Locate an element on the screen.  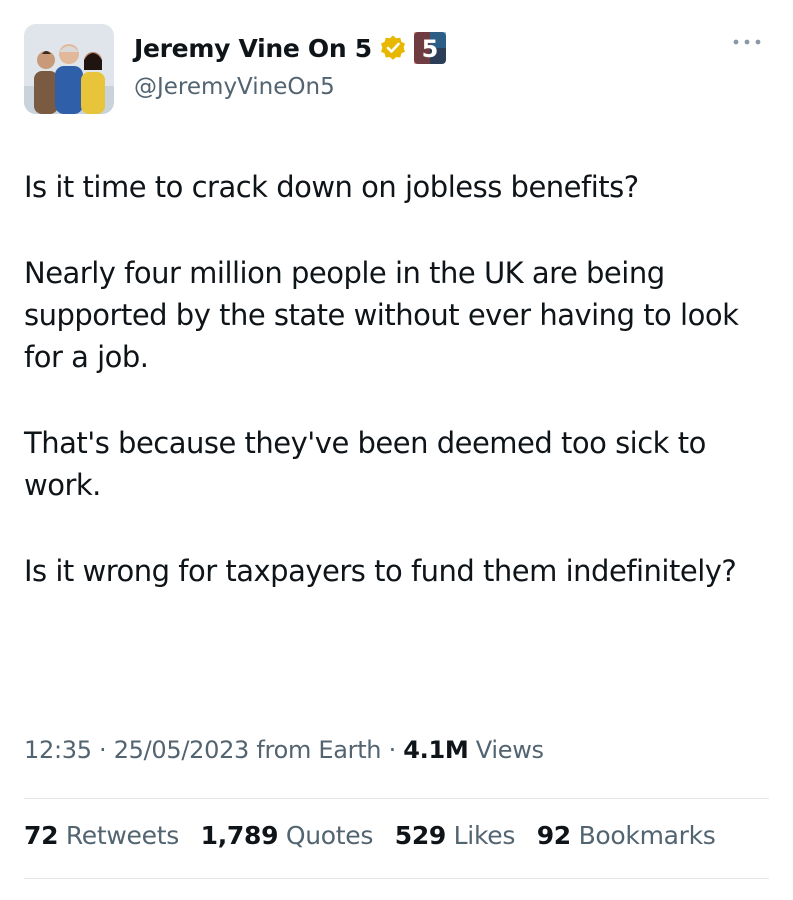
author-name-row: Jeremy Vine On 5 5 is located at coordinates (290, 48).